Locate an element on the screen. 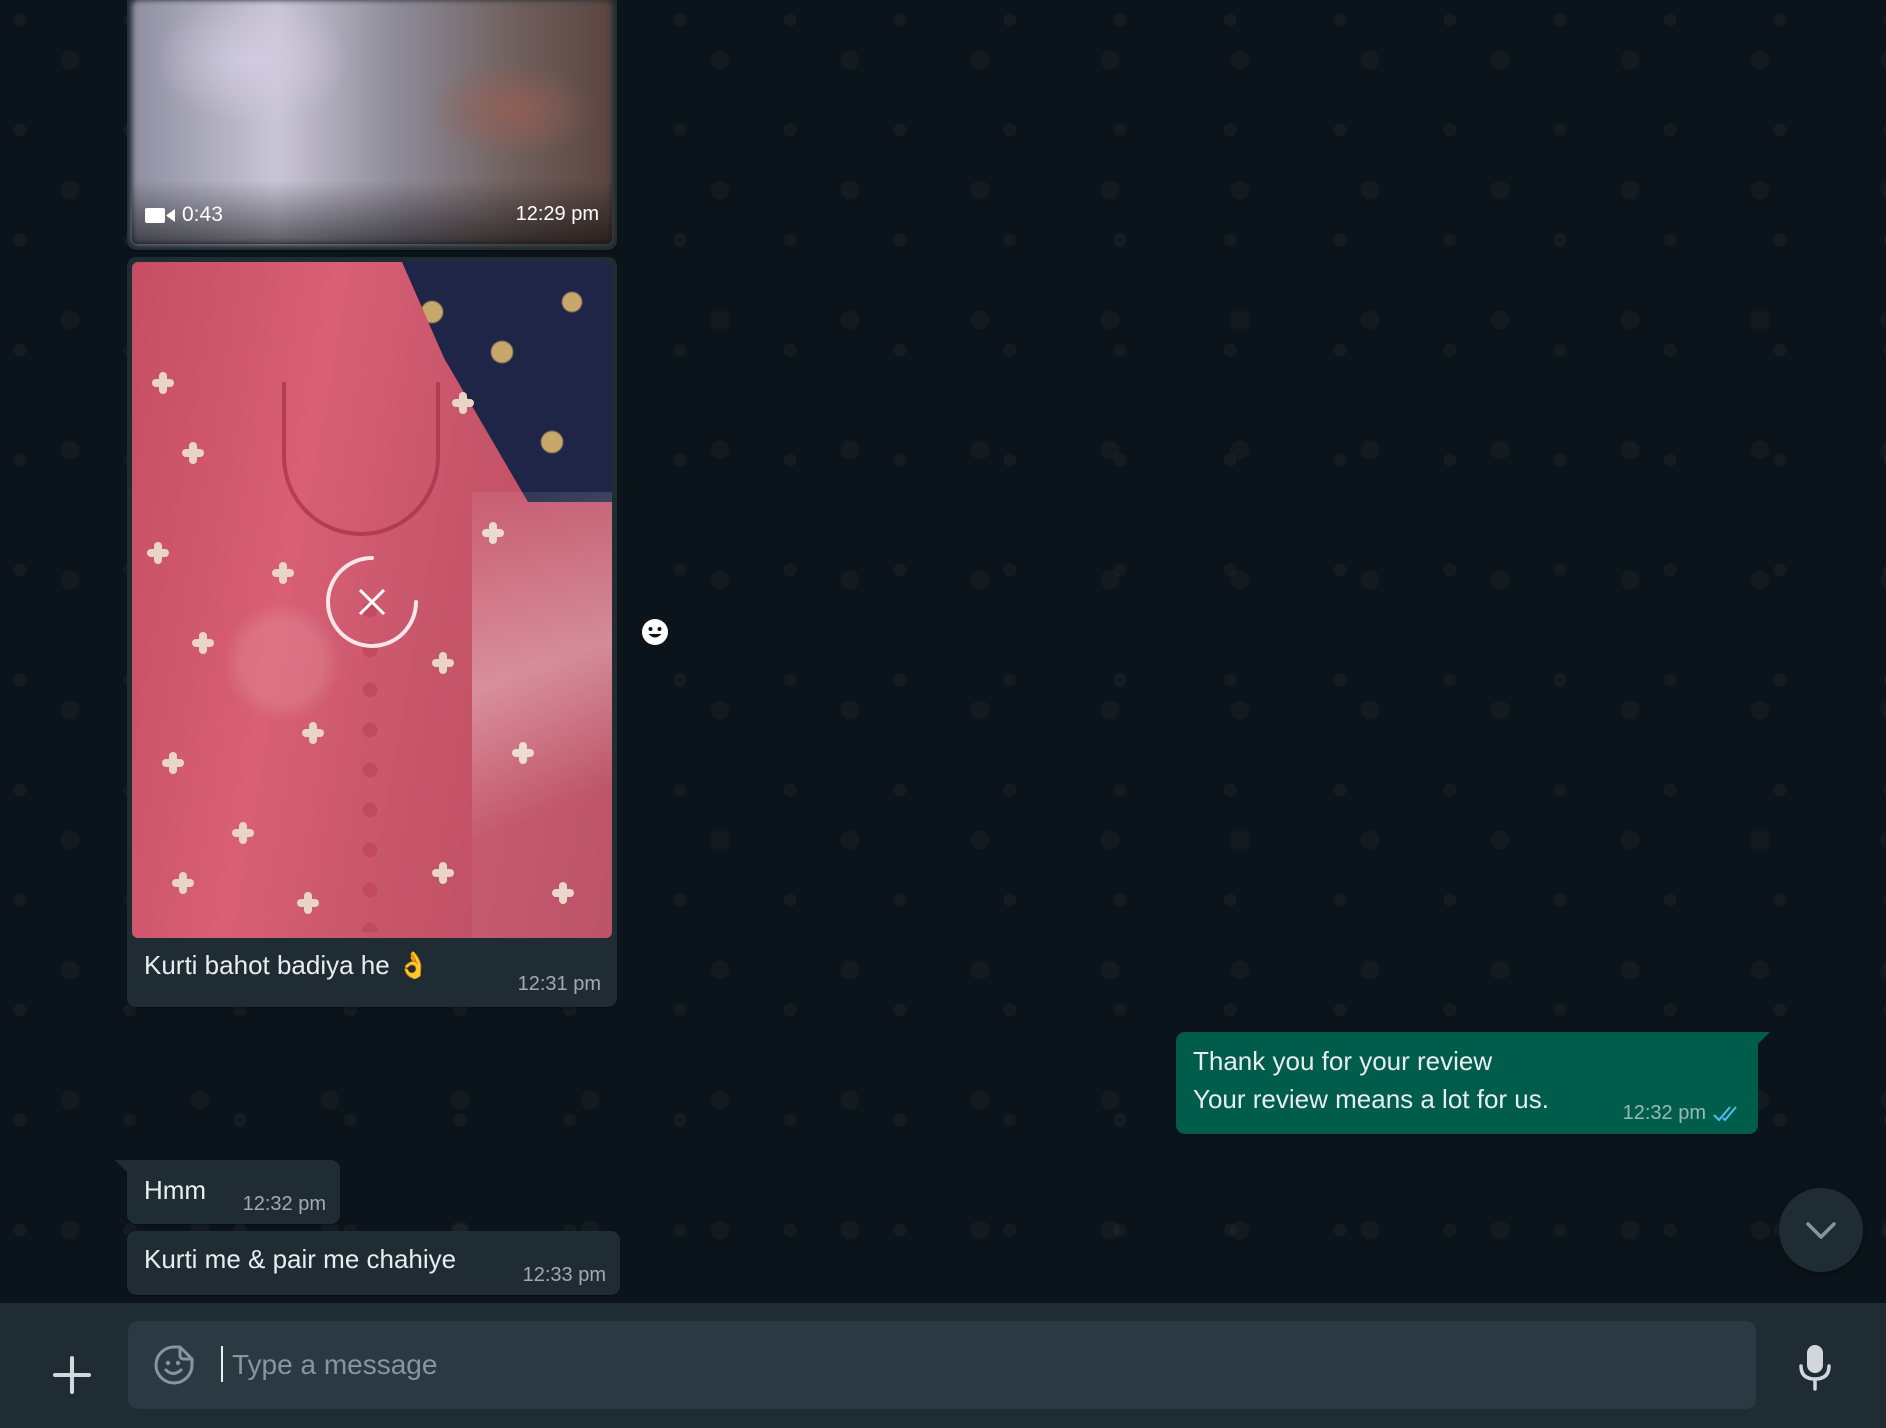 Image resolution: width=1886 pixels, height=1428 pixels. message-text: Kurti me & pair me chahiye is located at coordinates (300, 1259).